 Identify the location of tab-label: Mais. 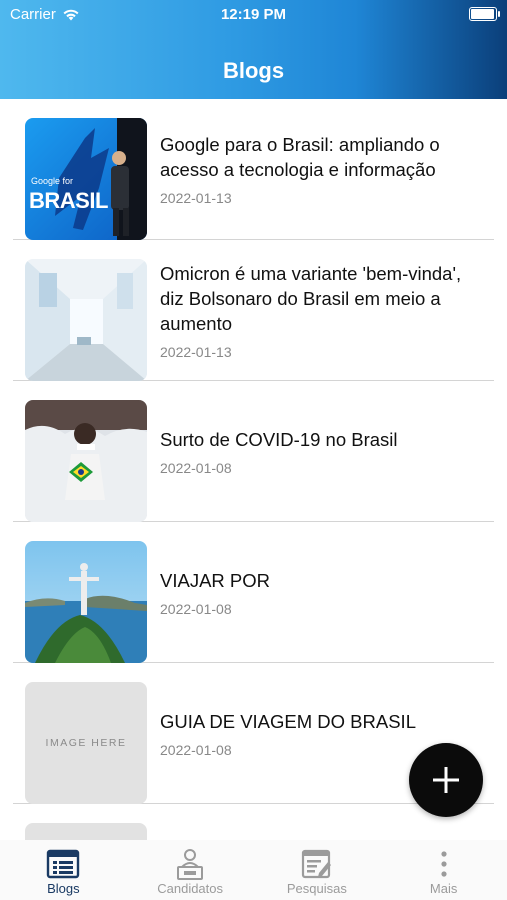
(443, 888).